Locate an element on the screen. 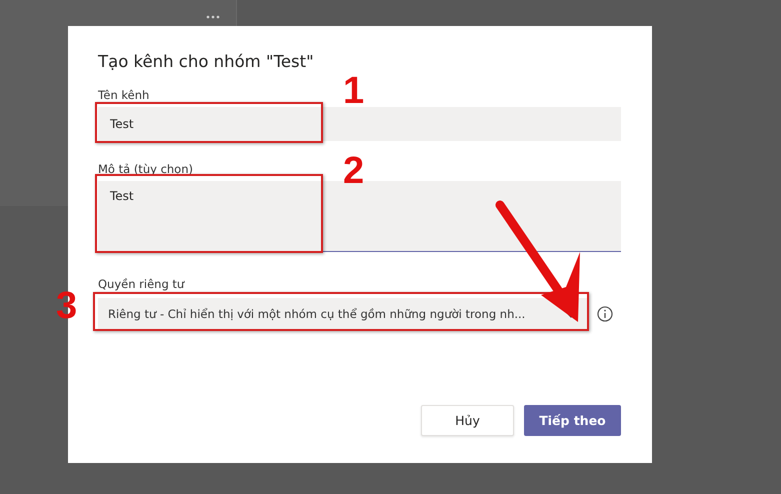 The height and width of the screenshot is (494, 781). more-icon is located at coordinates (213, 17).